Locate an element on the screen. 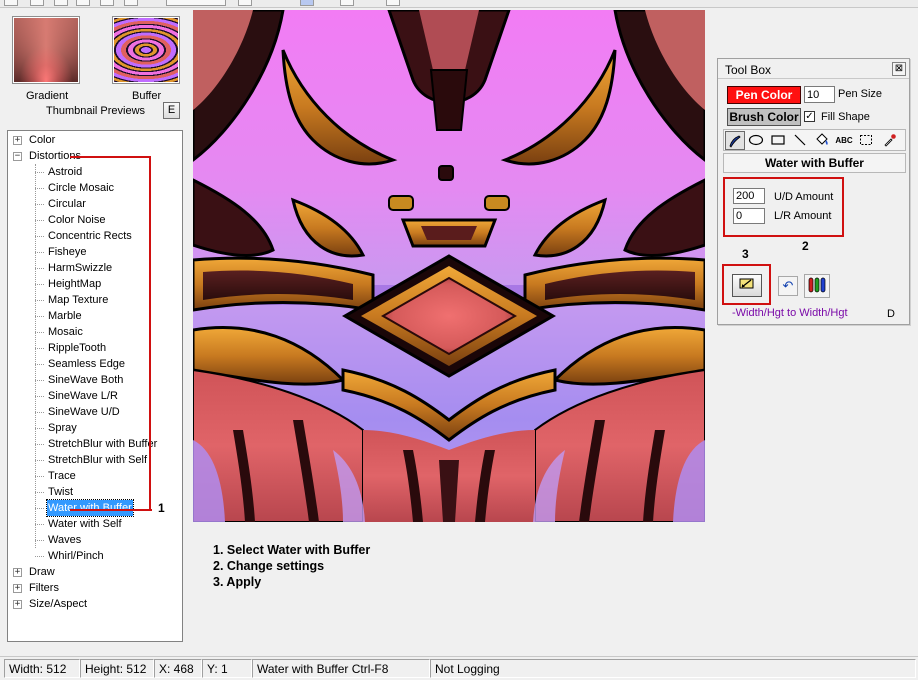 The height and width of the screenshot is (680, 918). status-width: Width: 512 is located at coordinates (42, 668).